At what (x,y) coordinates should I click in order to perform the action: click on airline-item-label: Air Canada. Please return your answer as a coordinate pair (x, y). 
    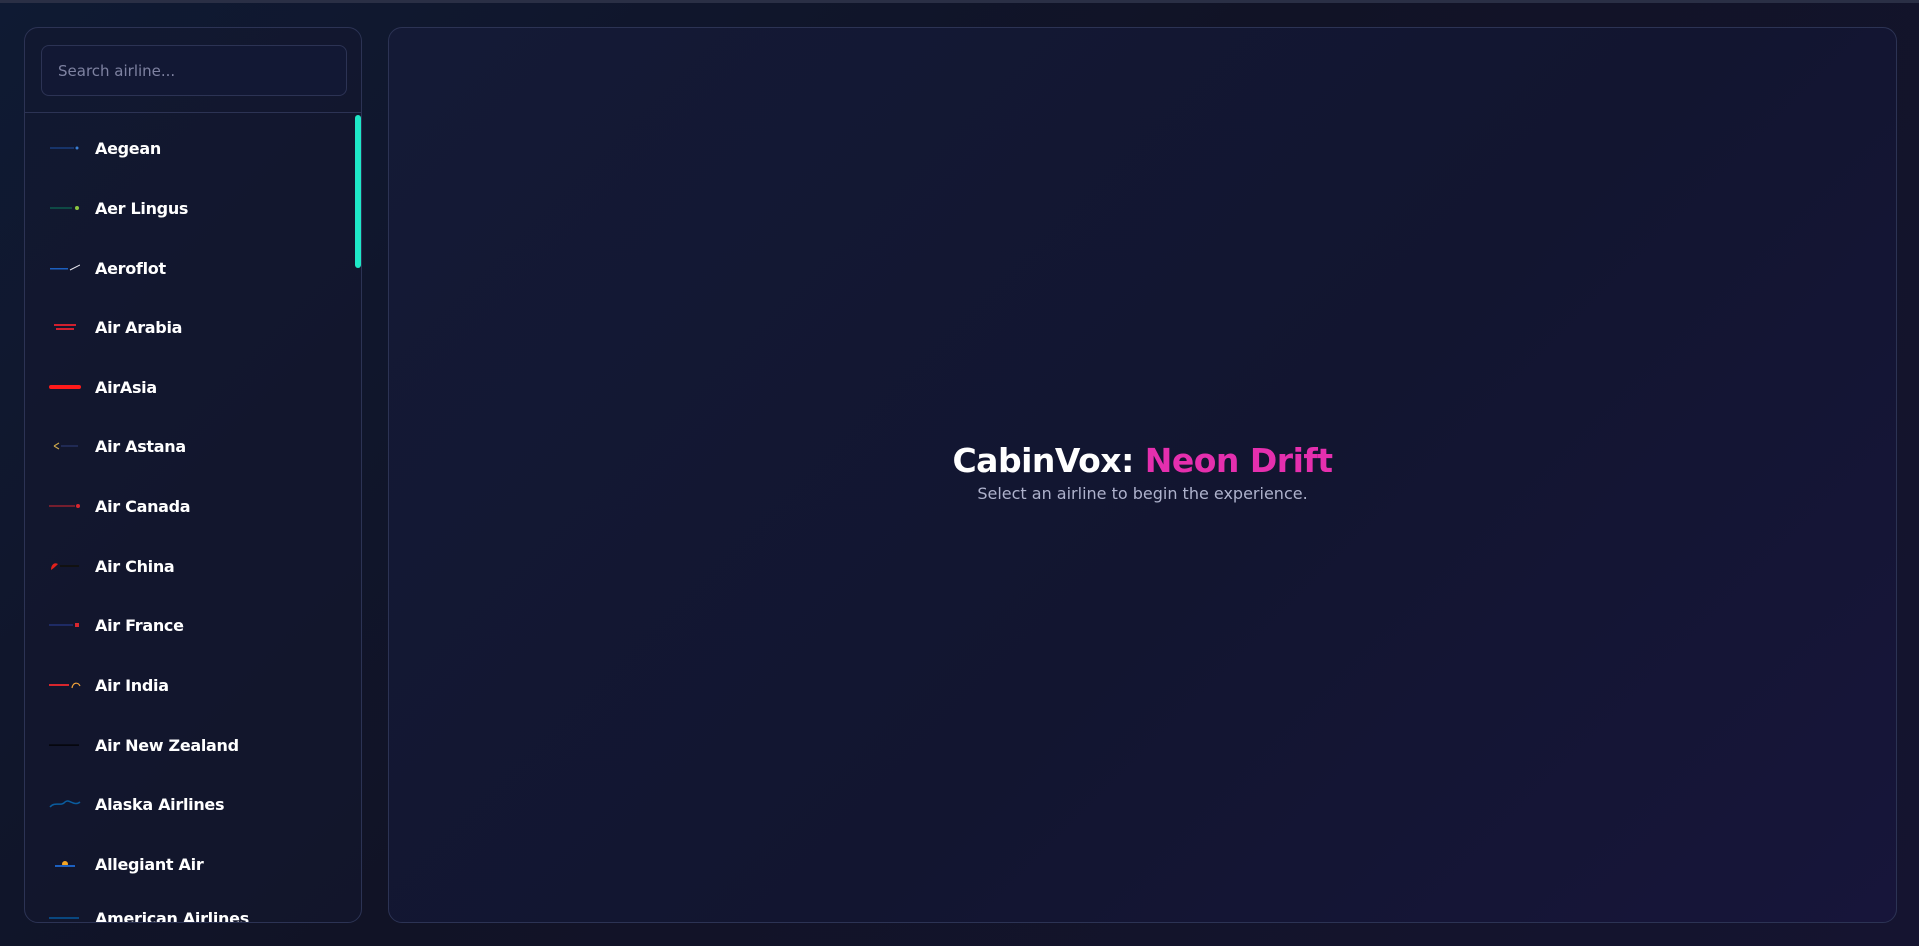
    Looking at the image, I should click on (143, 506).